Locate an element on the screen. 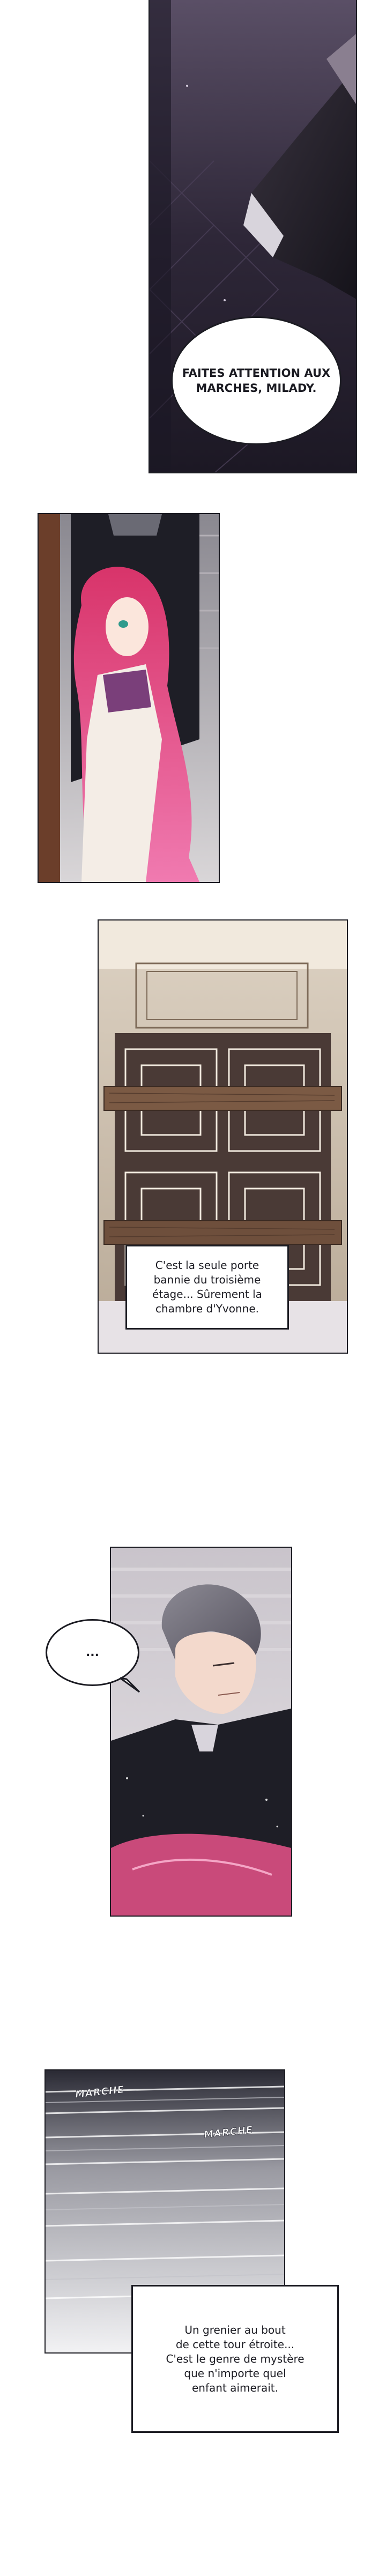 The height and width of the screenshot is (2576, 386). speech-bubble: FAITES ATTENTION AUX MARCHES, MILADY. is located at coordinates (256, 381).